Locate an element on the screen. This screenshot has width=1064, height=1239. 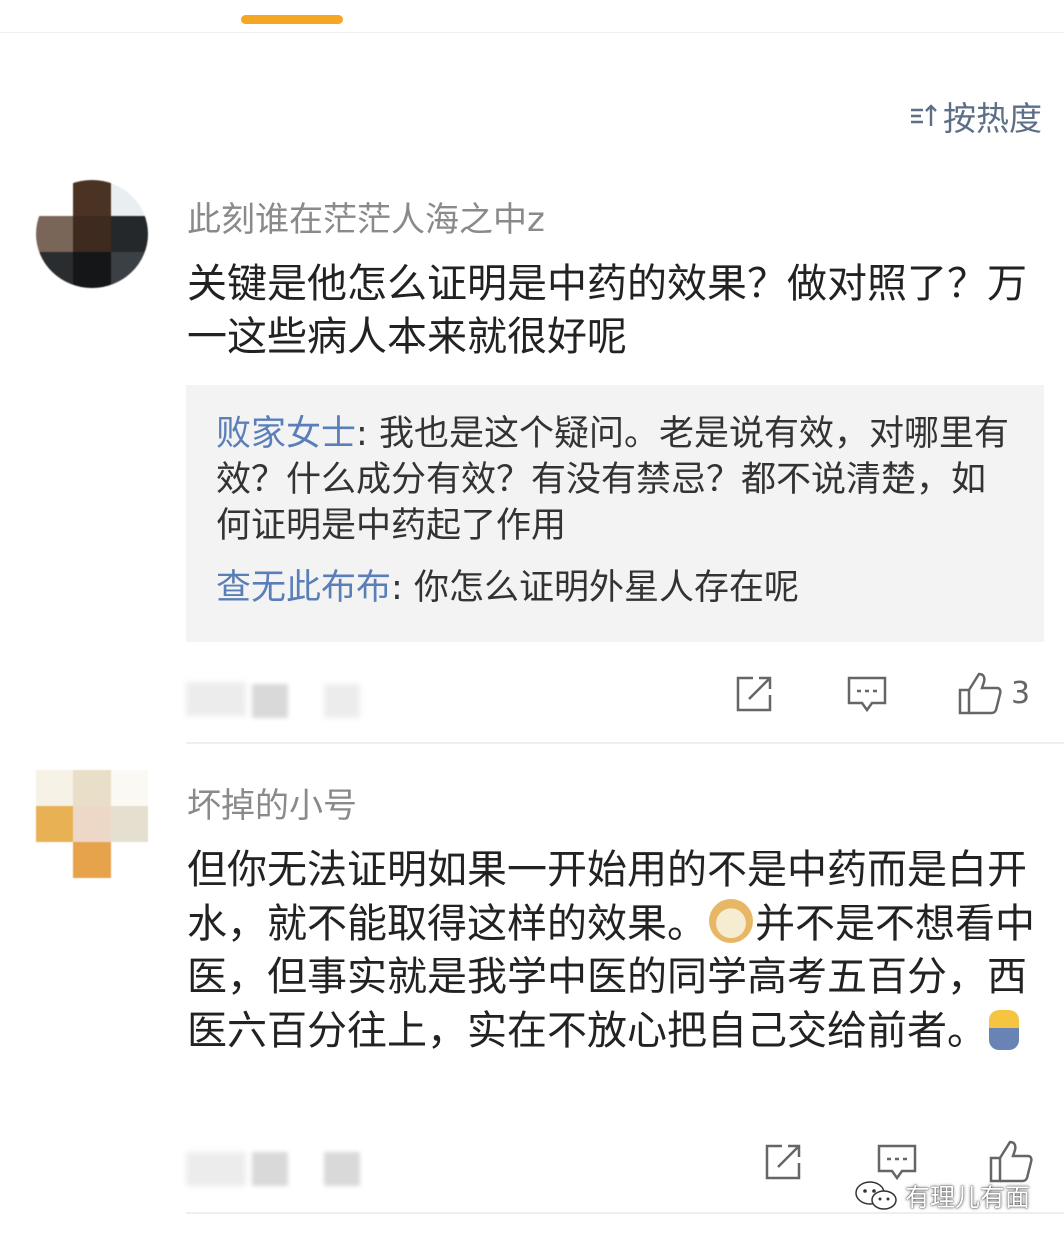
sort-label: 按热度 is located at coordinates (992, 118).